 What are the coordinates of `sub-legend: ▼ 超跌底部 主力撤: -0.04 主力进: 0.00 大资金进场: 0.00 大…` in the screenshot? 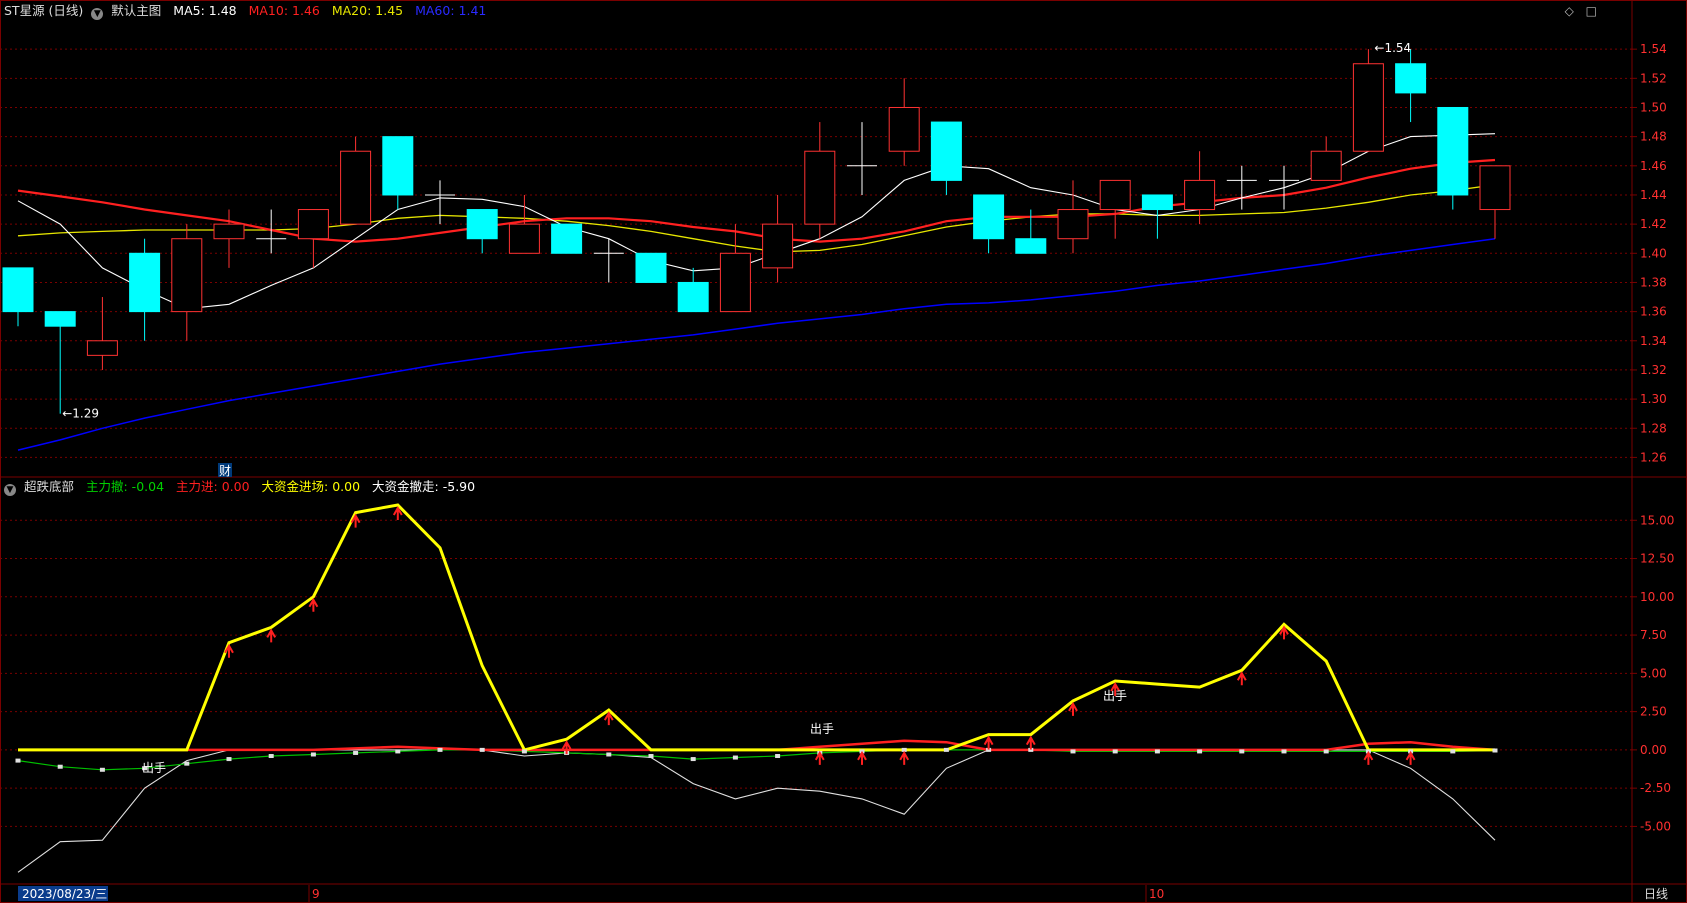 It's located at (243, 487).